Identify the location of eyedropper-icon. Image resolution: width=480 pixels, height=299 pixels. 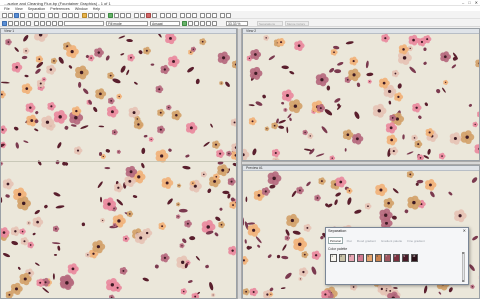
(128, 15).